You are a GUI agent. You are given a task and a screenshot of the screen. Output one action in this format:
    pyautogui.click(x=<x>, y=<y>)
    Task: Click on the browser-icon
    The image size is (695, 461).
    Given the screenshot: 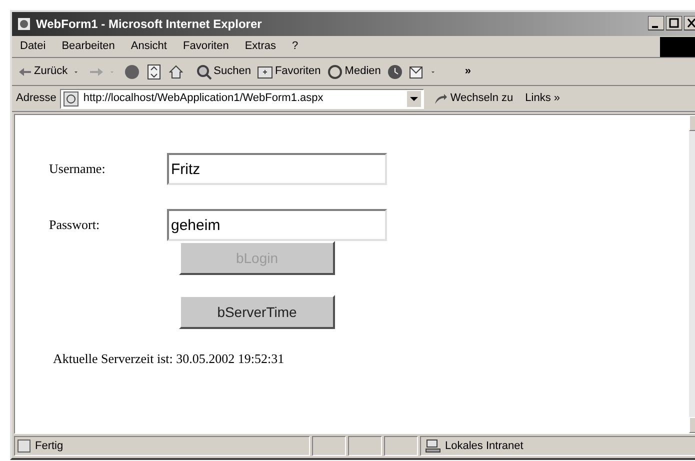 What is the action you would take?
    pyautogui.click(x=24, y=24)
    